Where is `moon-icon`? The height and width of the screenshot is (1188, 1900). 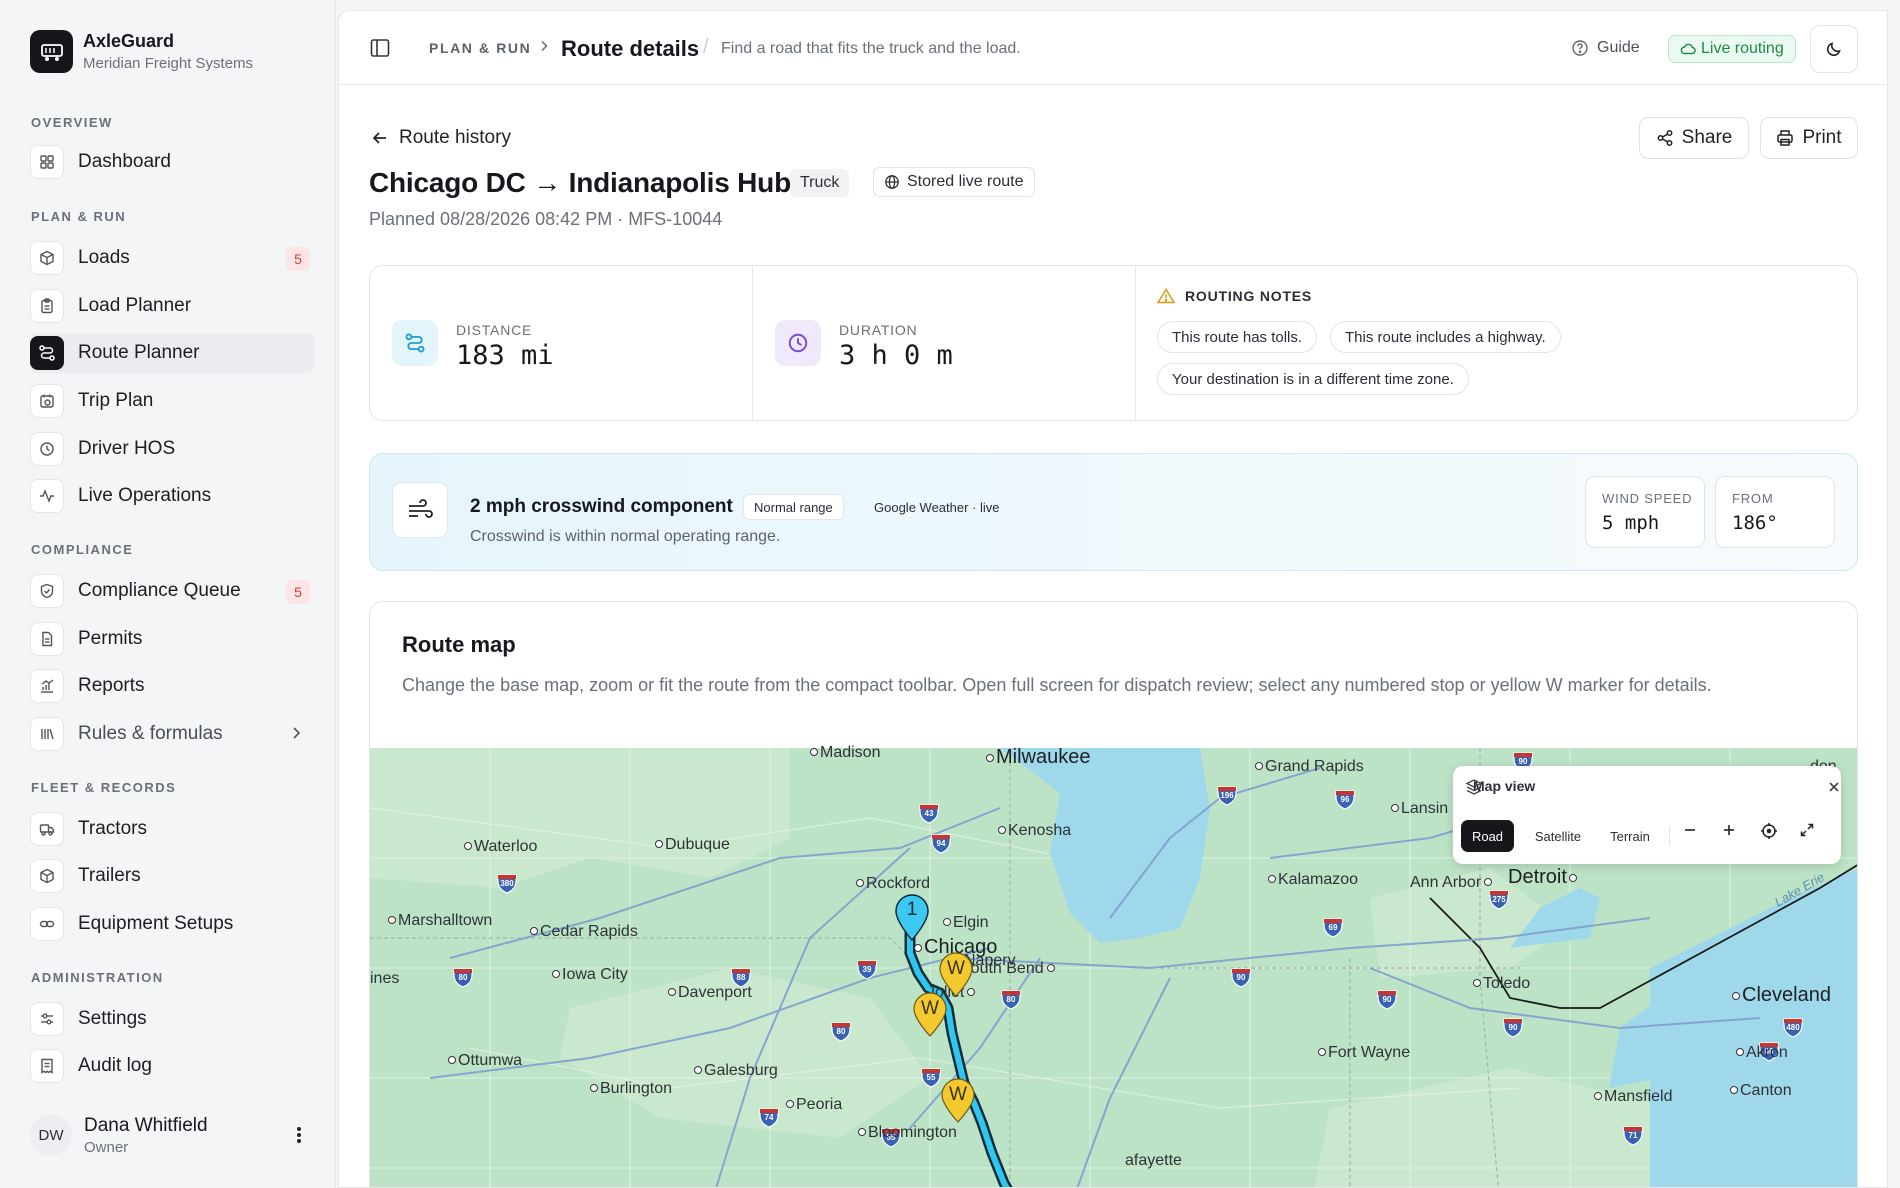 moon-icon is located at coordinates (1833, 49).